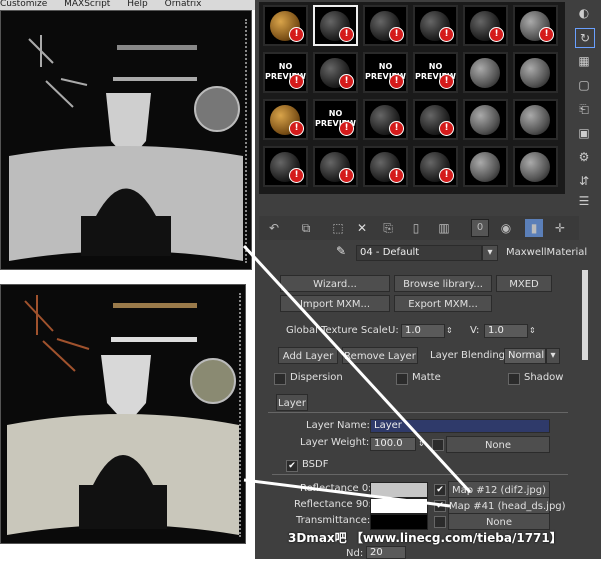  I want to click on layer-weight-map-checkbox, so click(438, 445).